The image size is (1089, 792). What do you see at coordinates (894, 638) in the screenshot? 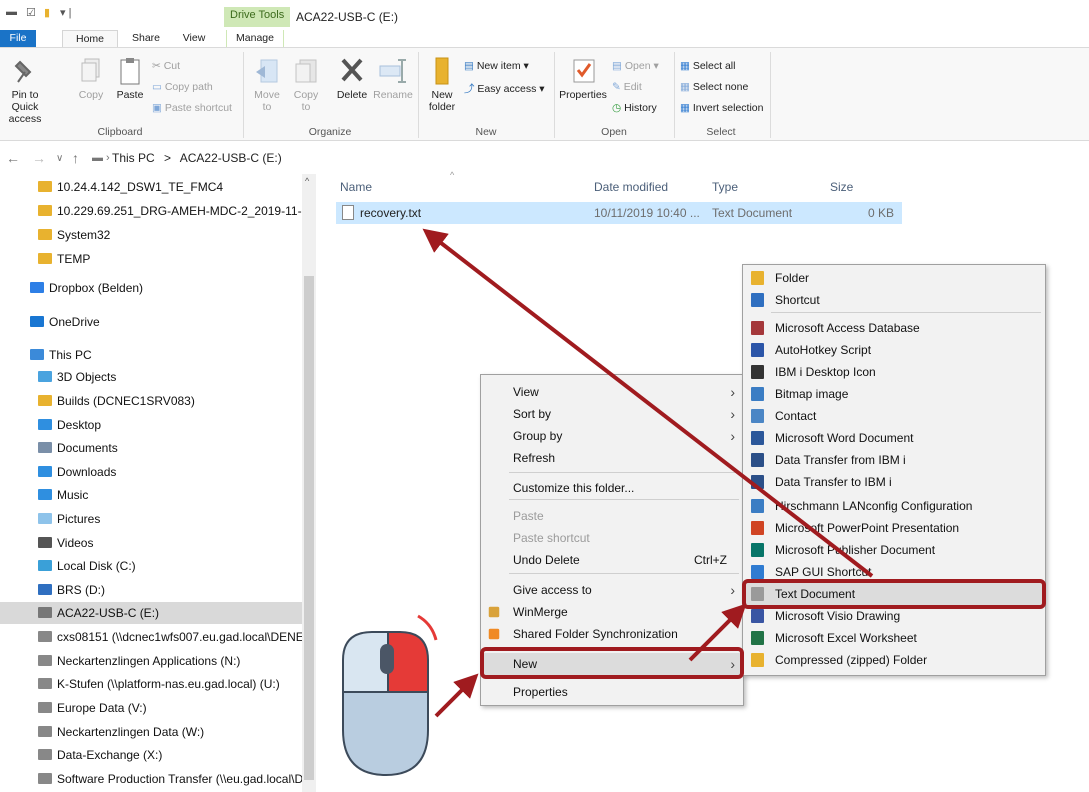
I see `new-submenu-item: Microsoft Excel Worksheet` at bounding box center [894, 638].